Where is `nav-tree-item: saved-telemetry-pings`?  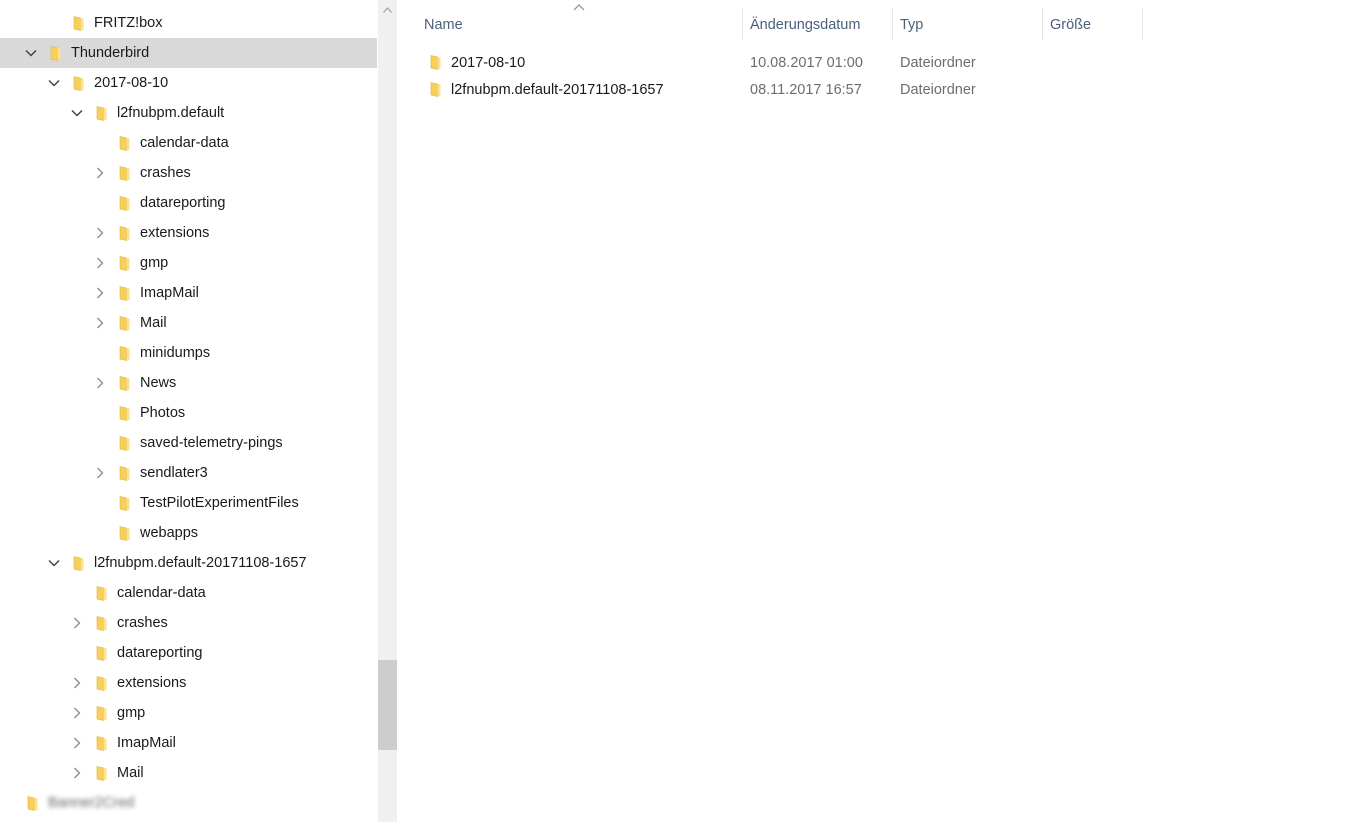
nav-tree-item: saved-telemetry-pings is located at coordinates (188, 443).